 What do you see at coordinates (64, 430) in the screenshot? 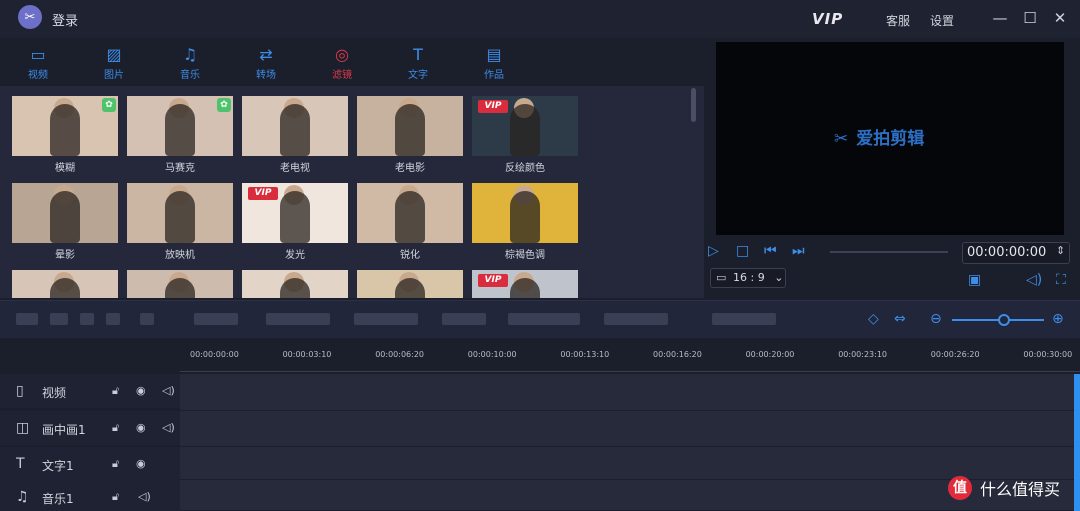
I see `track-name: 画中画1` at bounding box center [64, 430].